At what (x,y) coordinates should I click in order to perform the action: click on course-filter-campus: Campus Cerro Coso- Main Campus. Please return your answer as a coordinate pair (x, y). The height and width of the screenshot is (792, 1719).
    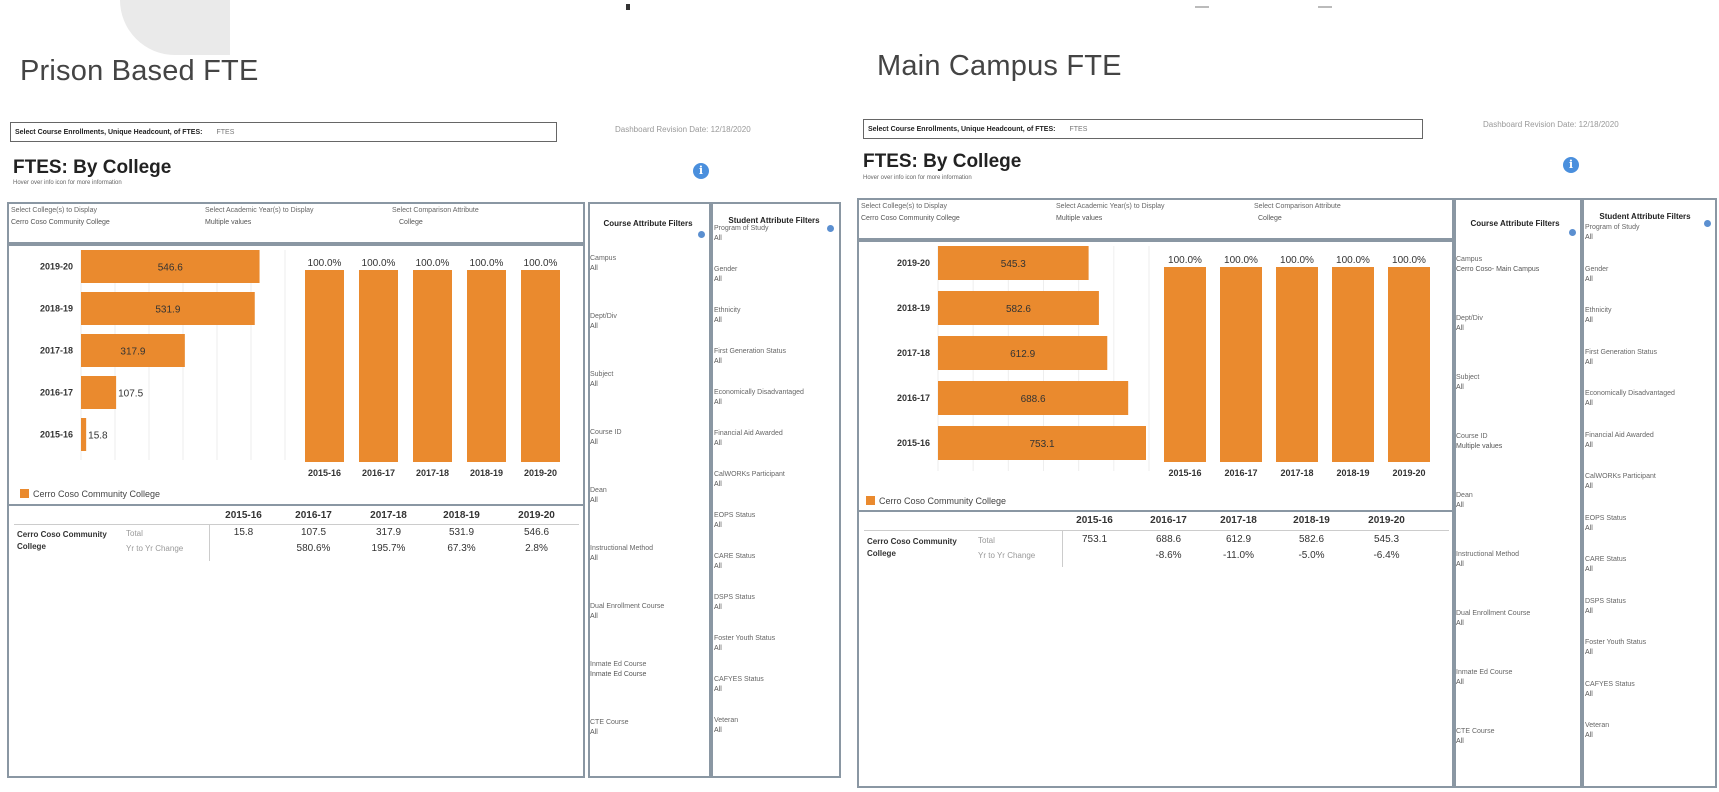
    Looking at the image, I should click on (1497, 265).